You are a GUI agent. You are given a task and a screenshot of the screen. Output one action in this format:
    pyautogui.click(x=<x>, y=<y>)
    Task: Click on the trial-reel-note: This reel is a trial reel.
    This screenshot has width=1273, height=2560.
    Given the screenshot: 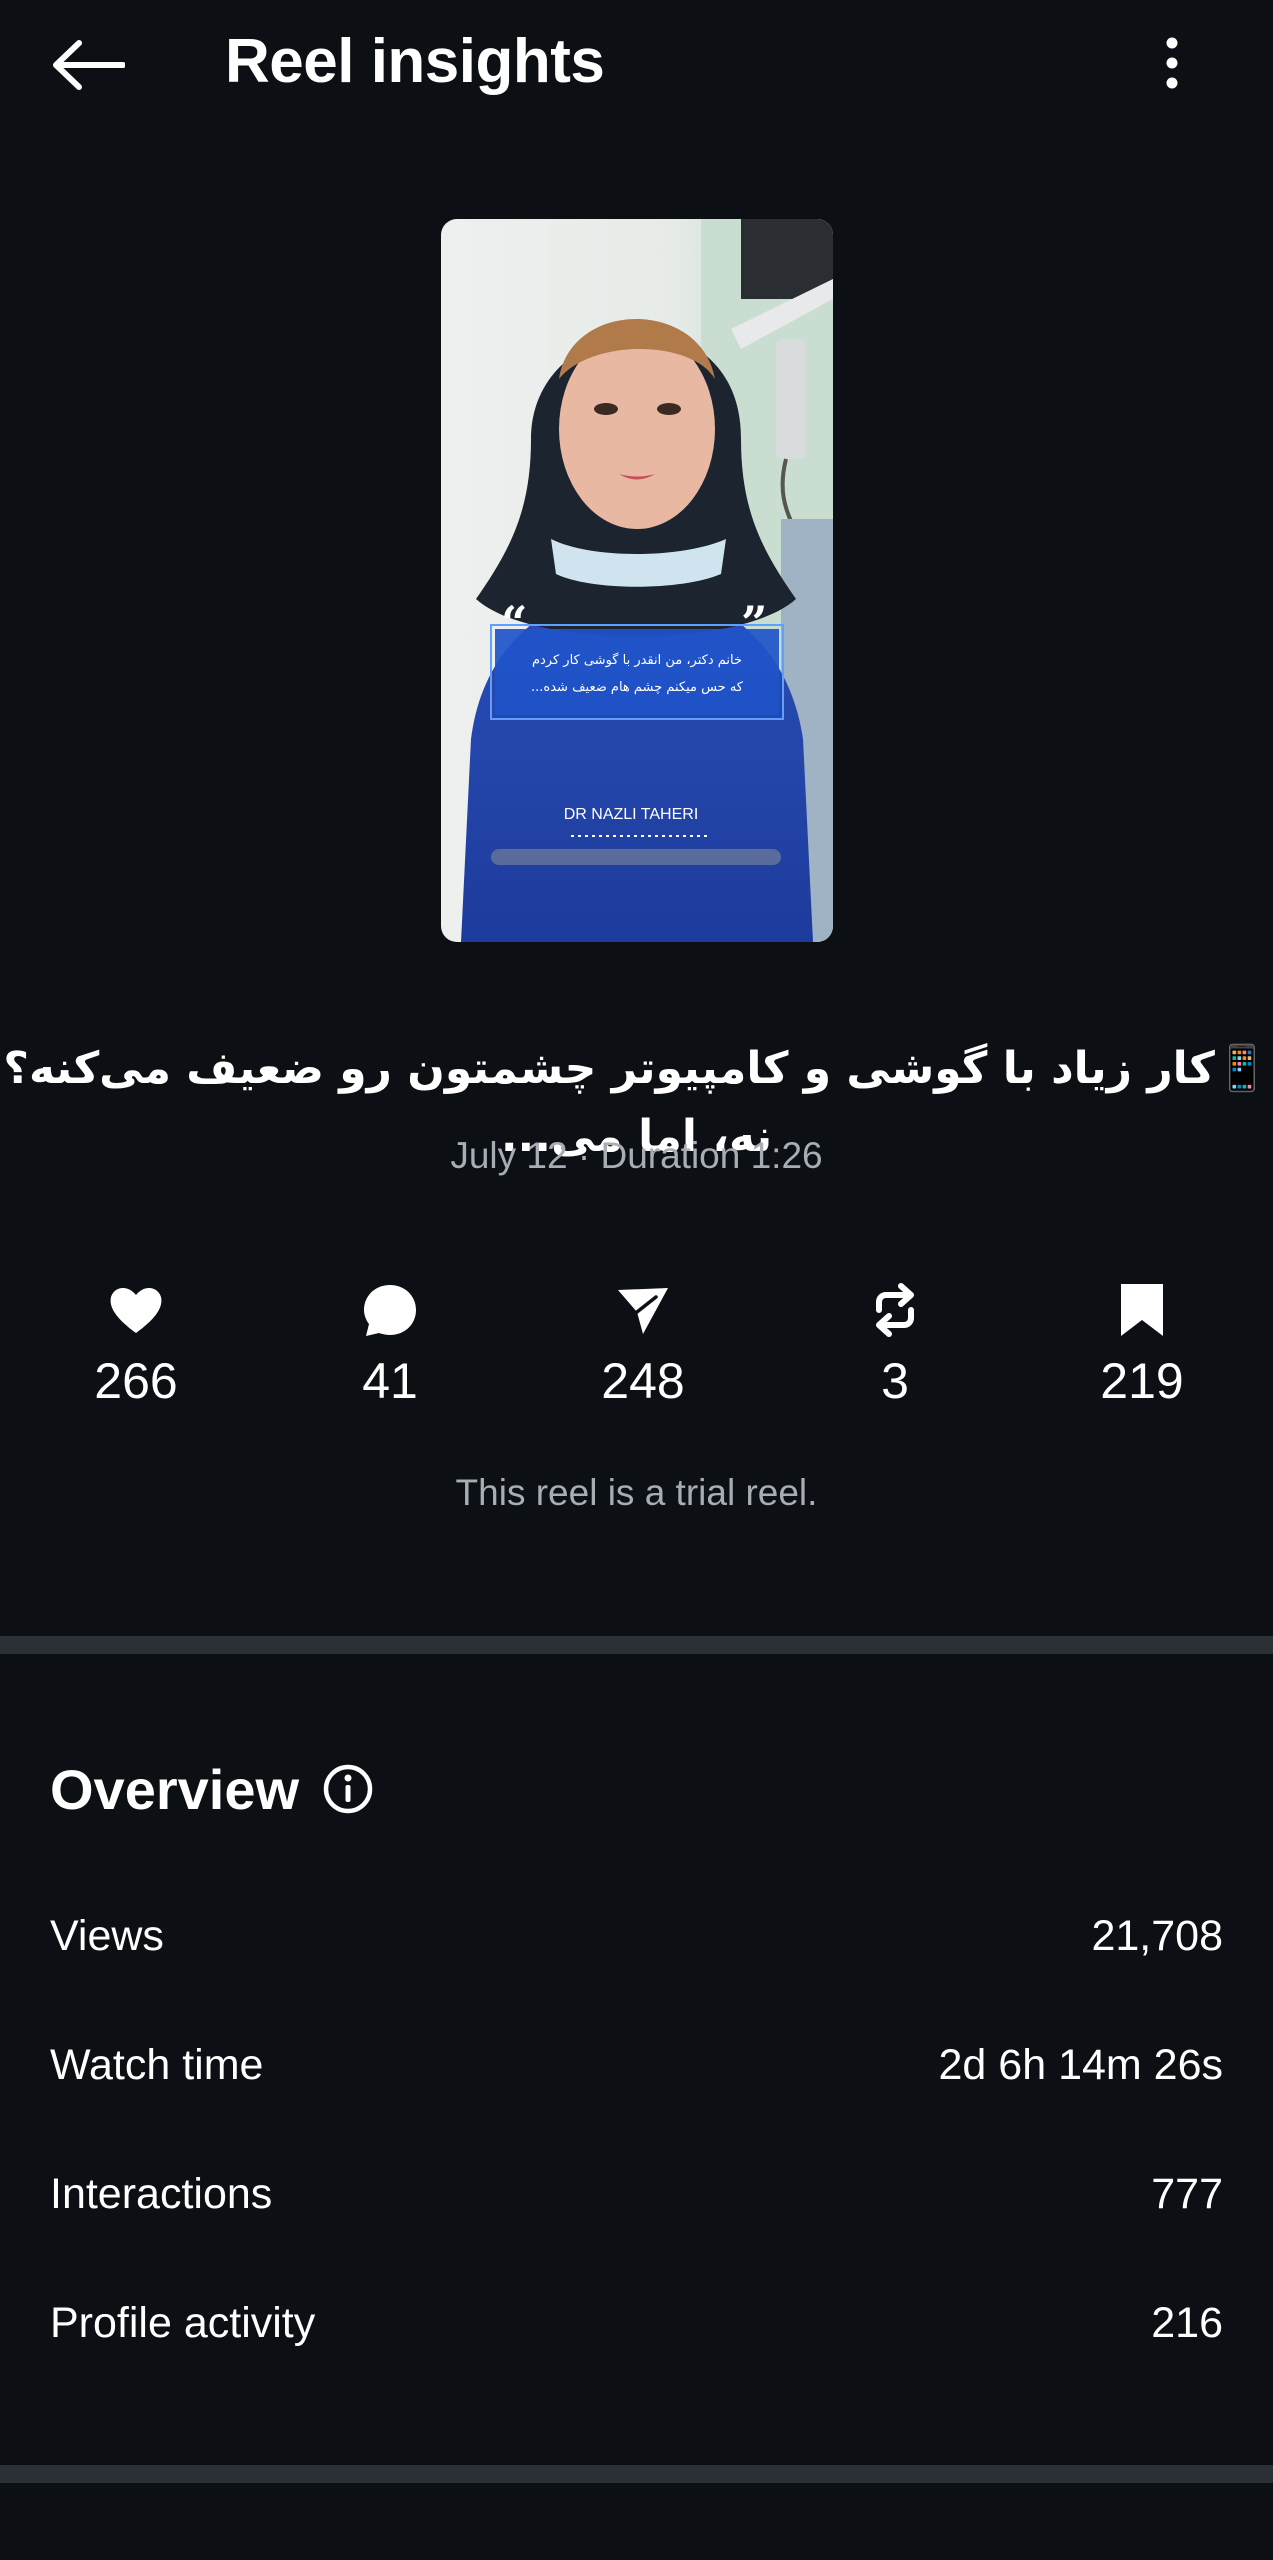 What is the action you would take?
    pyautogui.click(x=636, y=1492)
    